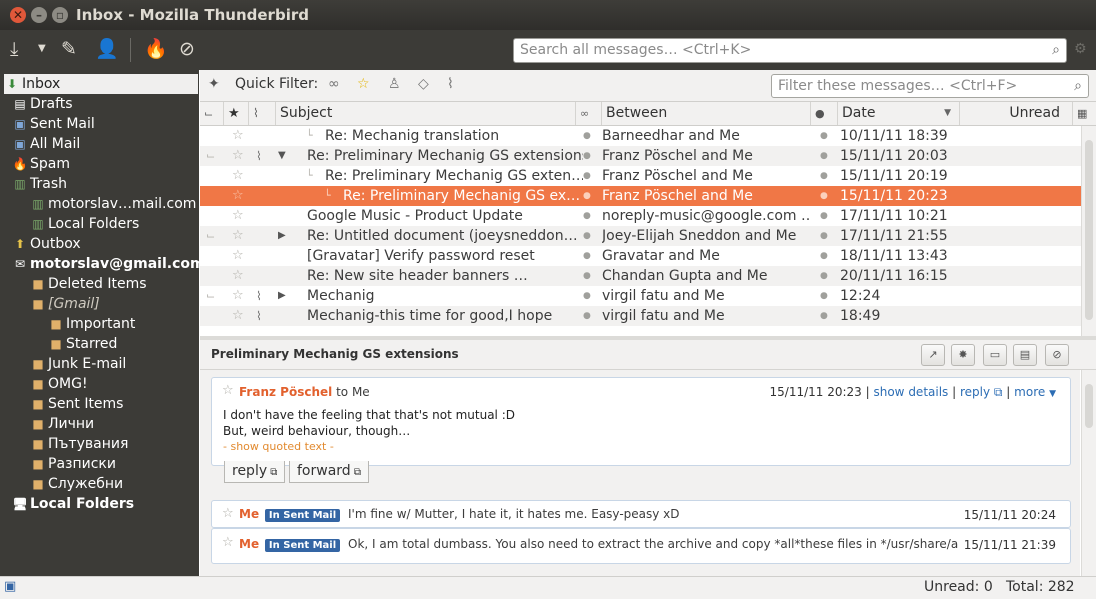 Image resolution: width=1096 pixels, height=599 pixels. I want to click on pin-icon: ✦, so click(214, 84).